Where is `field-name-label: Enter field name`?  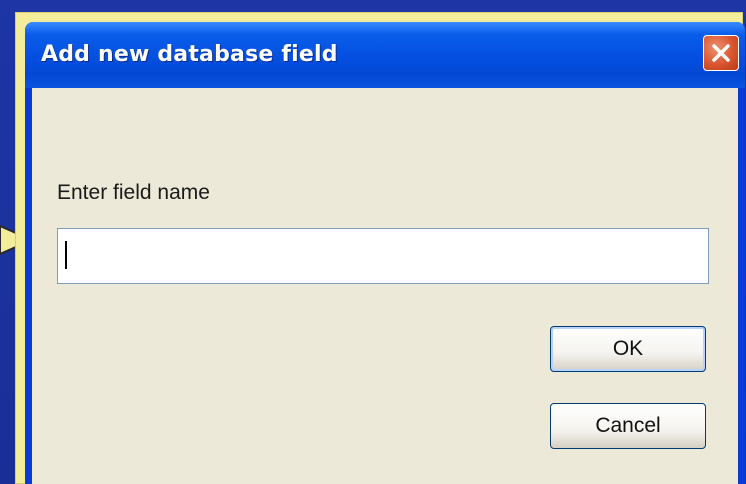
field-name-label: Enter field name is located at coordinates (133, 192).